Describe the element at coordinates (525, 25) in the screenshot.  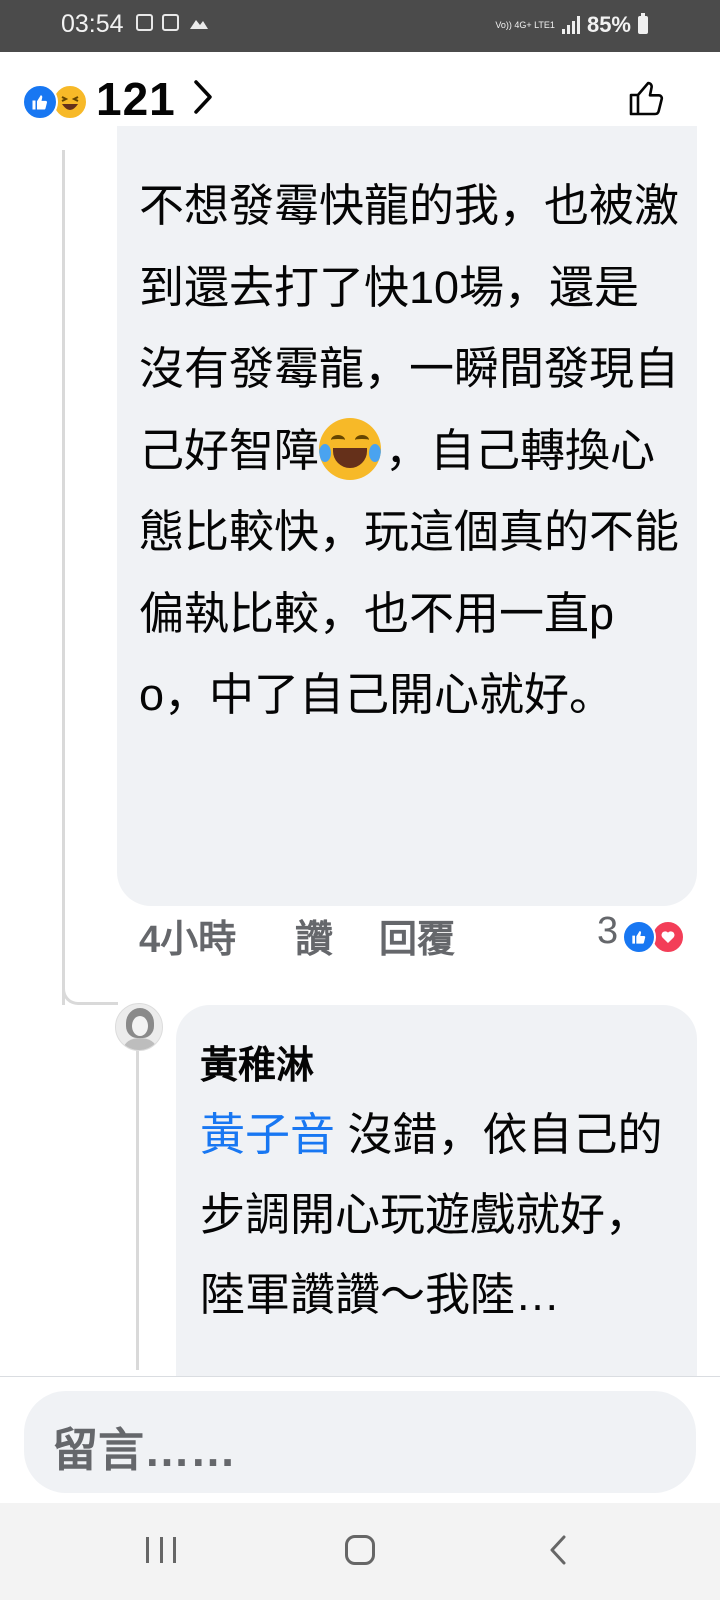
I see `network-indicator: Vo)) 4G+ LTE1` at that location.